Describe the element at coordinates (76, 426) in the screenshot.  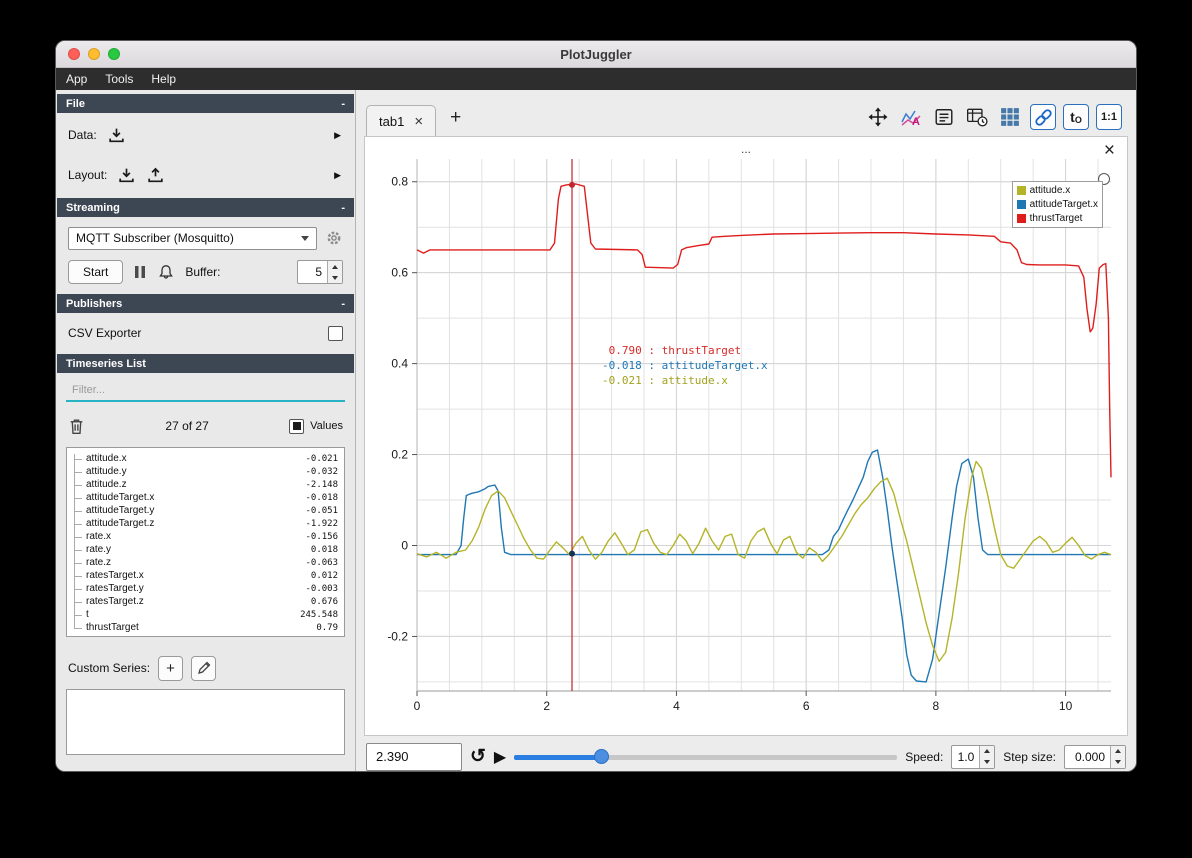
I see `delete-series-button` at that location.